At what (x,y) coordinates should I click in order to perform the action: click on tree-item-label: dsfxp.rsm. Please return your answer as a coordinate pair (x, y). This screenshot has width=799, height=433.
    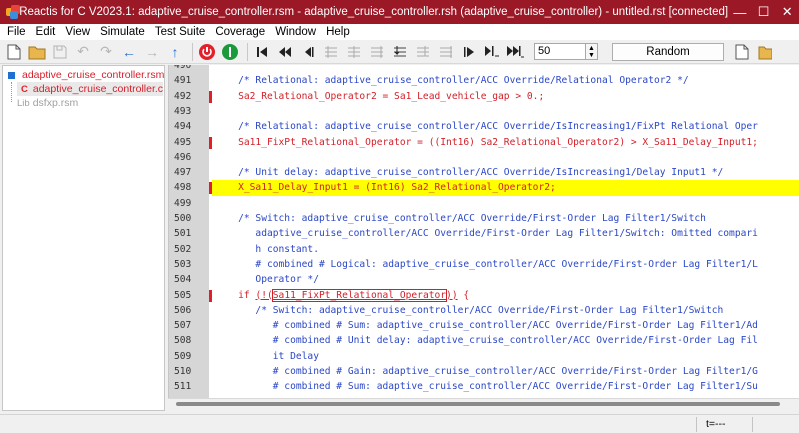
    Looking at the image, I should click on (55, 103).